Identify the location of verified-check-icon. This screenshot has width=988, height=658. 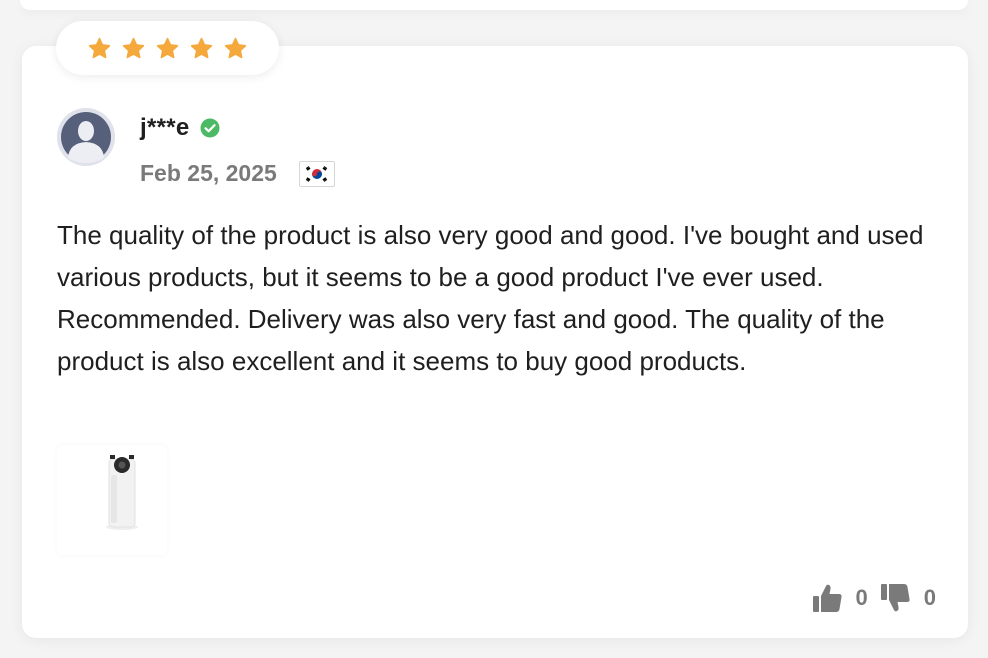
(210, 128).